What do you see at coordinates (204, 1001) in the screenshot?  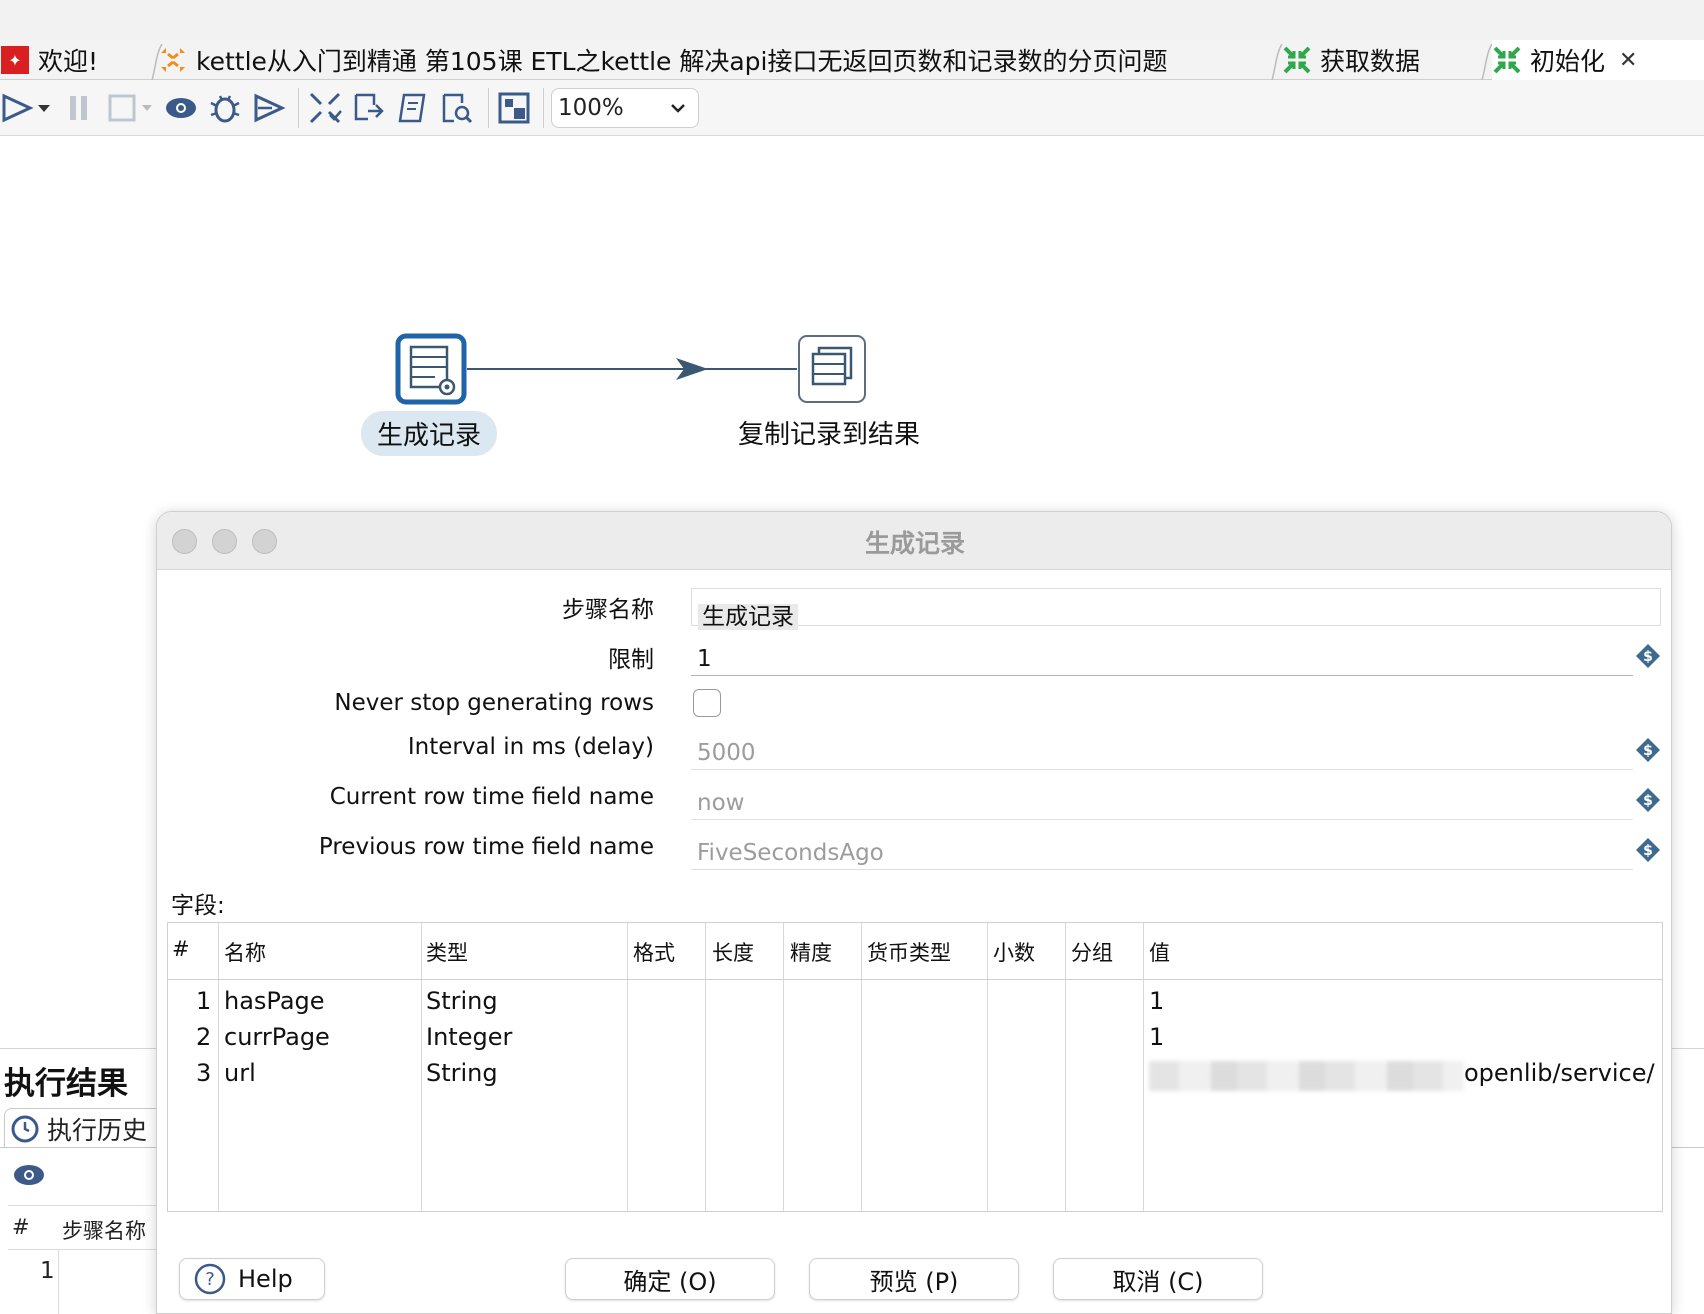 I see `row-number: 1` at bounding box center [204, 1001].